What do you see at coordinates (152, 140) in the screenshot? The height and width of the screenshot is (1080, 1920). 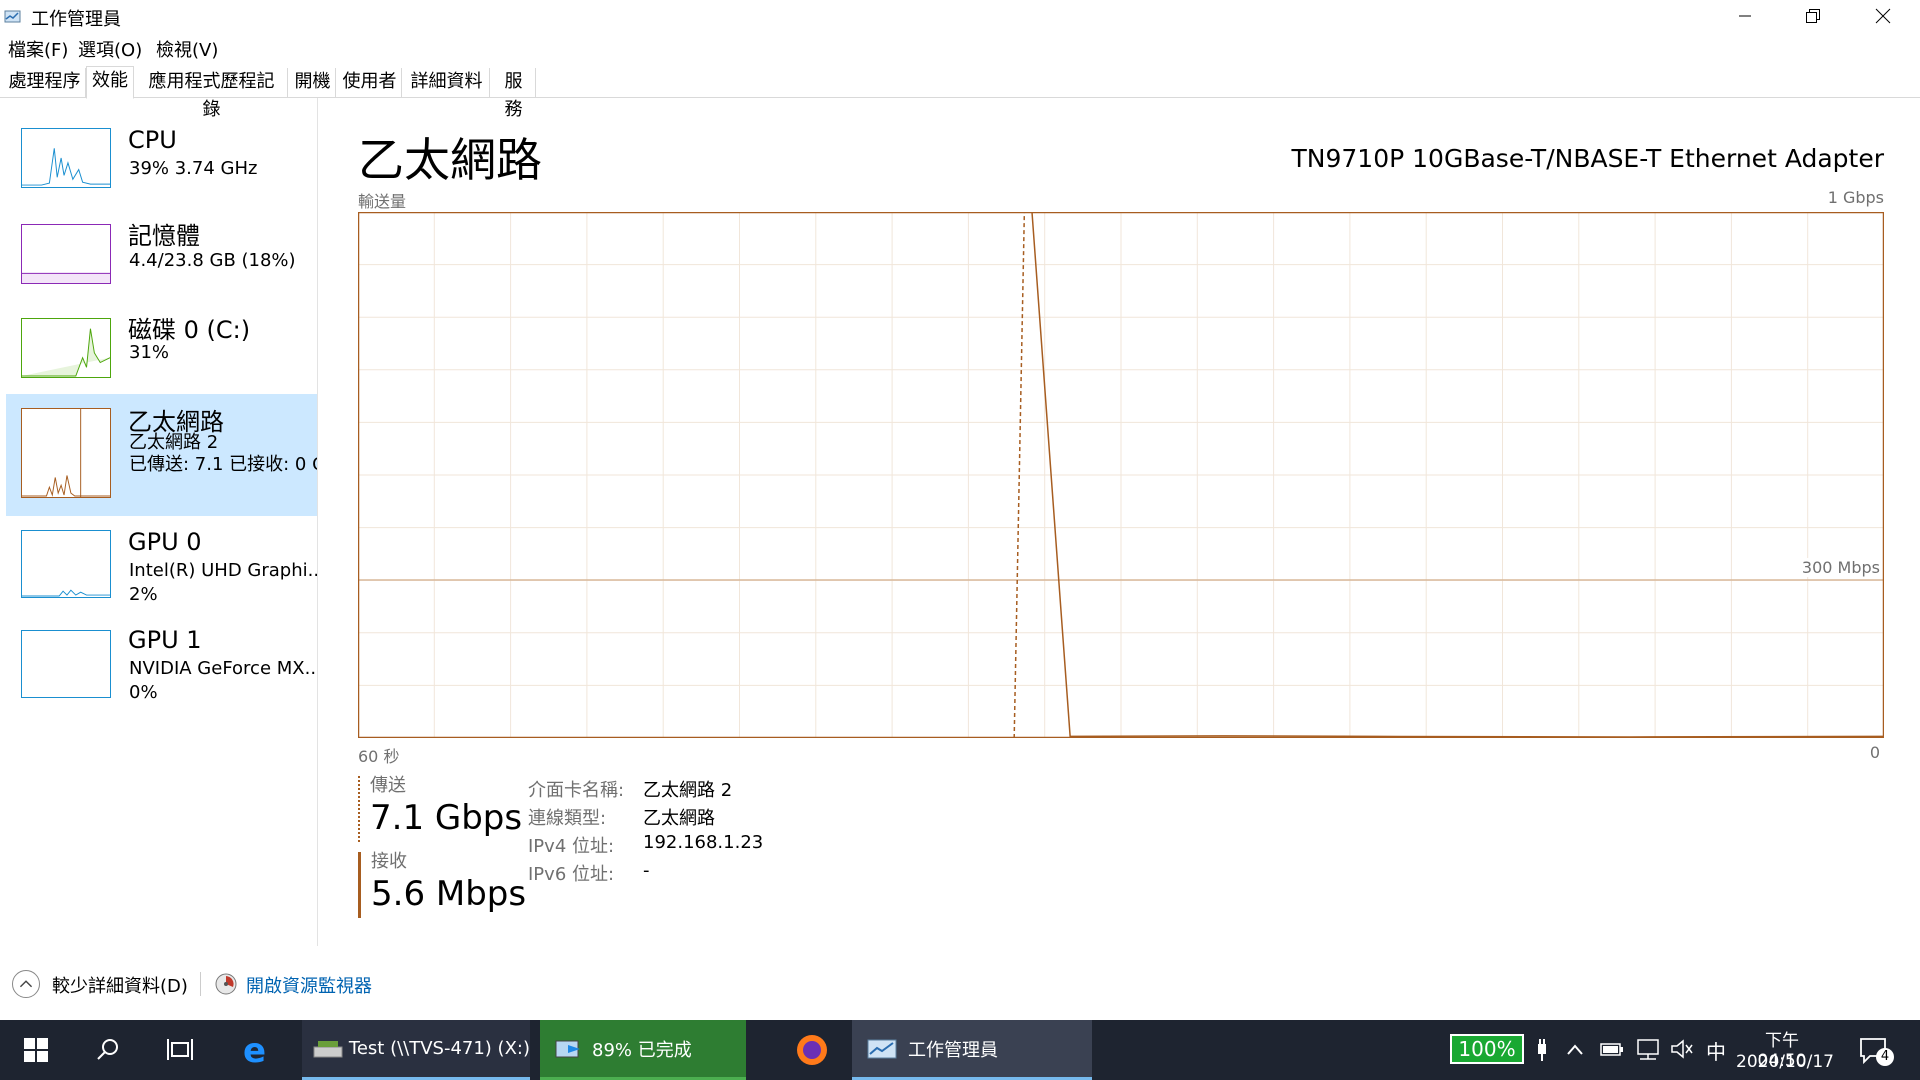 I see `sidebar-title: CPU` at bounding box center [152, 140].